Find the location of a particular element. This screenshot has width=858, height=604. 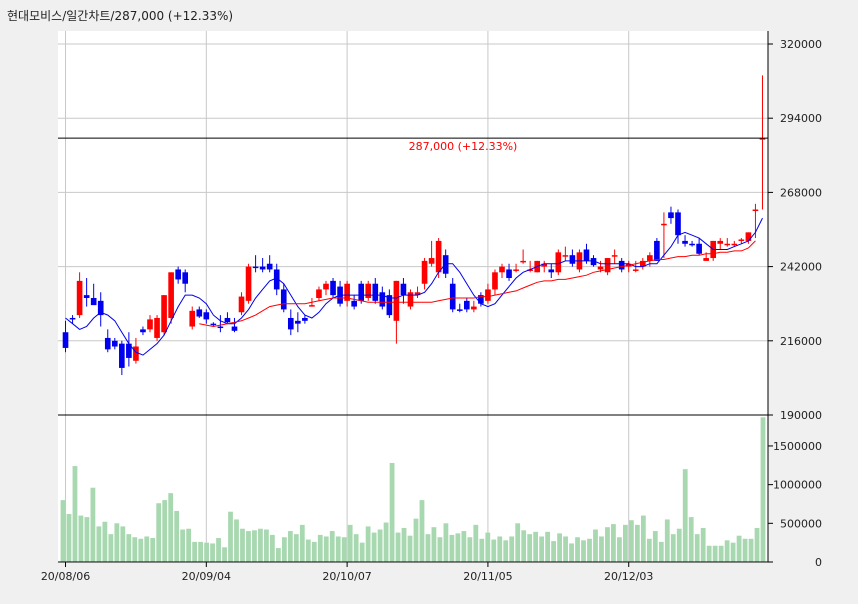

current-price-label: 287,000 (+12.33%) is located at coordinates (463, 146).